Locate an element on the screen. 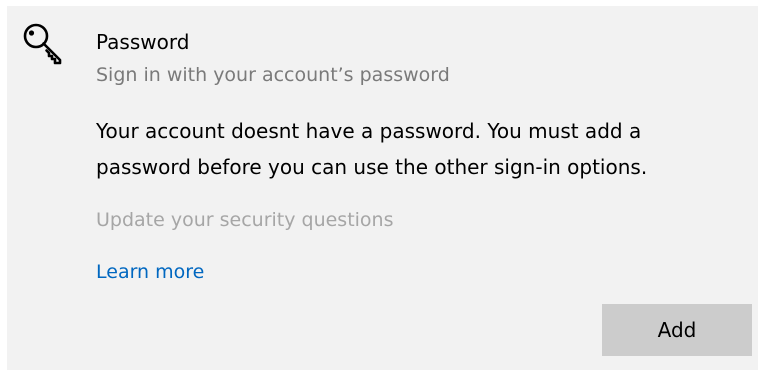  section-title: Password is located at coordinates (143, 42).